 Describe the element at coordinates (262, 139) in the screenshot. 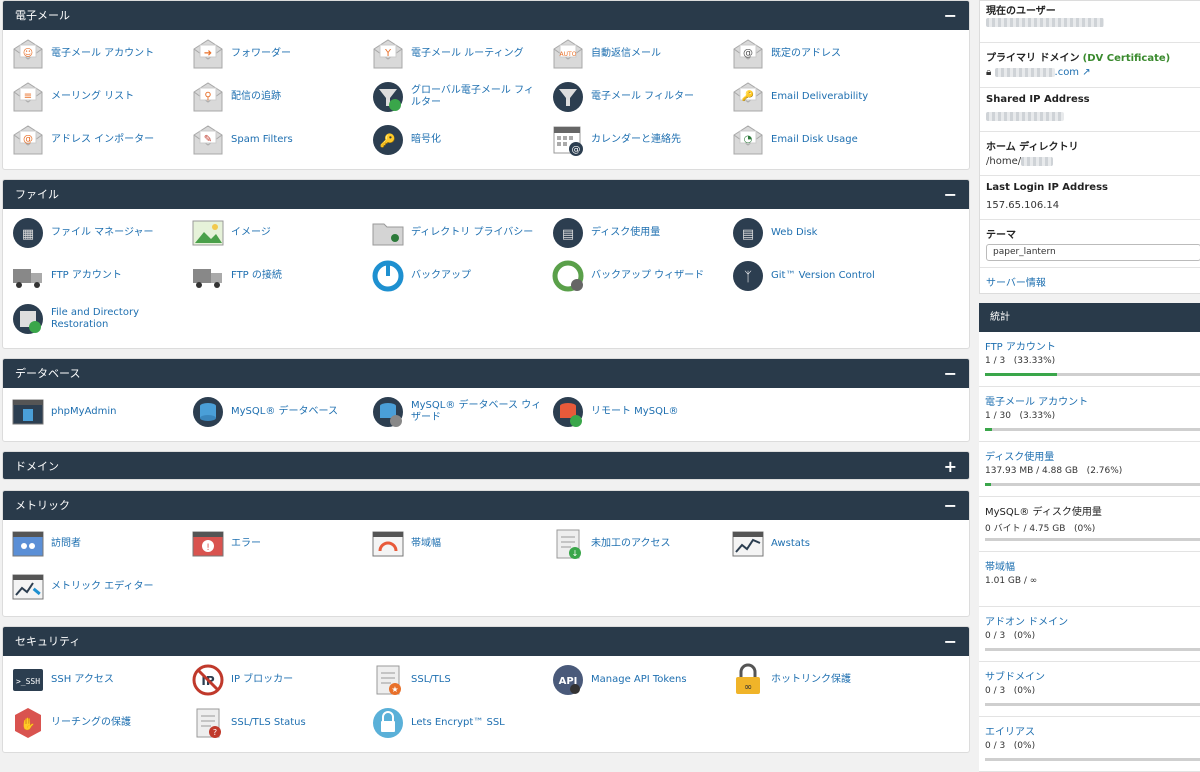

I see `feature-label: Spam Filters` at that location.